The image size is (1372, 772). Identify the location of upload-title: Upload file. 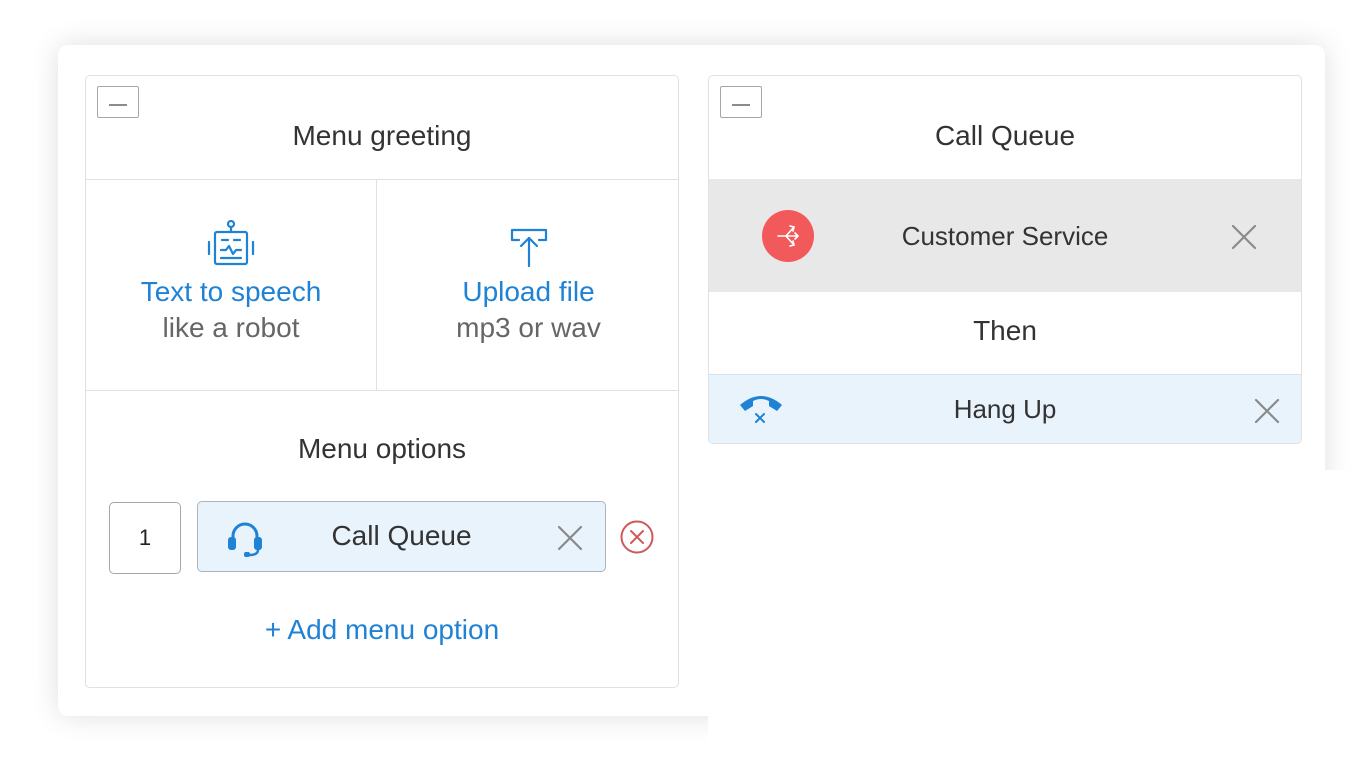
(528, 291).